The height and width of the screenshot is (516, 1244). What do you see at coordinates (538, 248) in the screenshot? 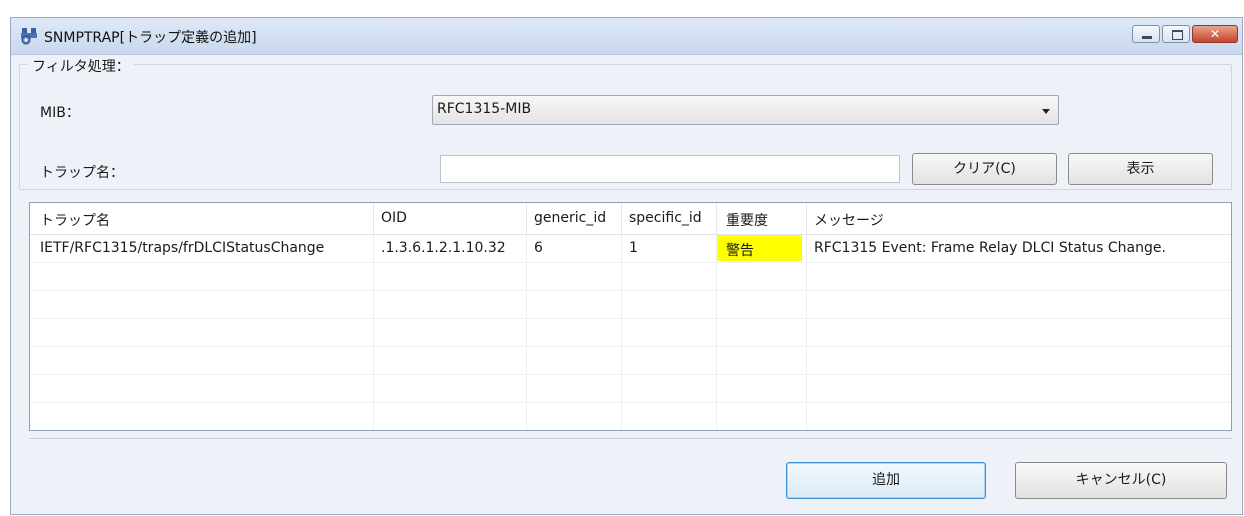
I see `cell-generic-id: 6` at bounding box center [538, 248].